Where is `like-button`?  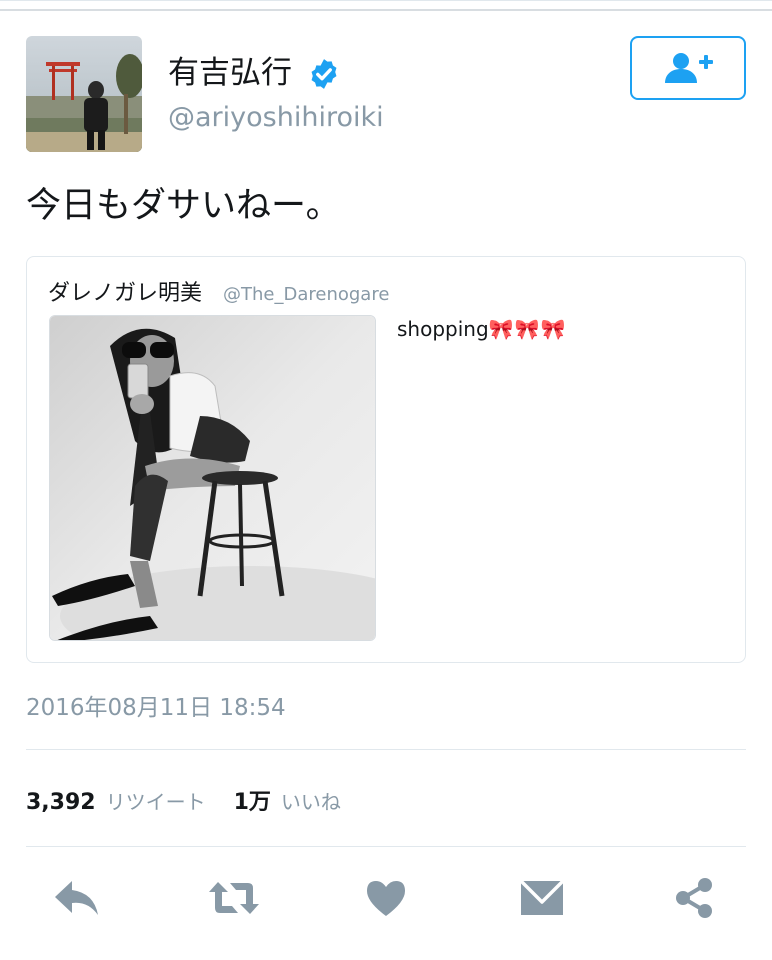
like-button is located at coordinates (386, 898).